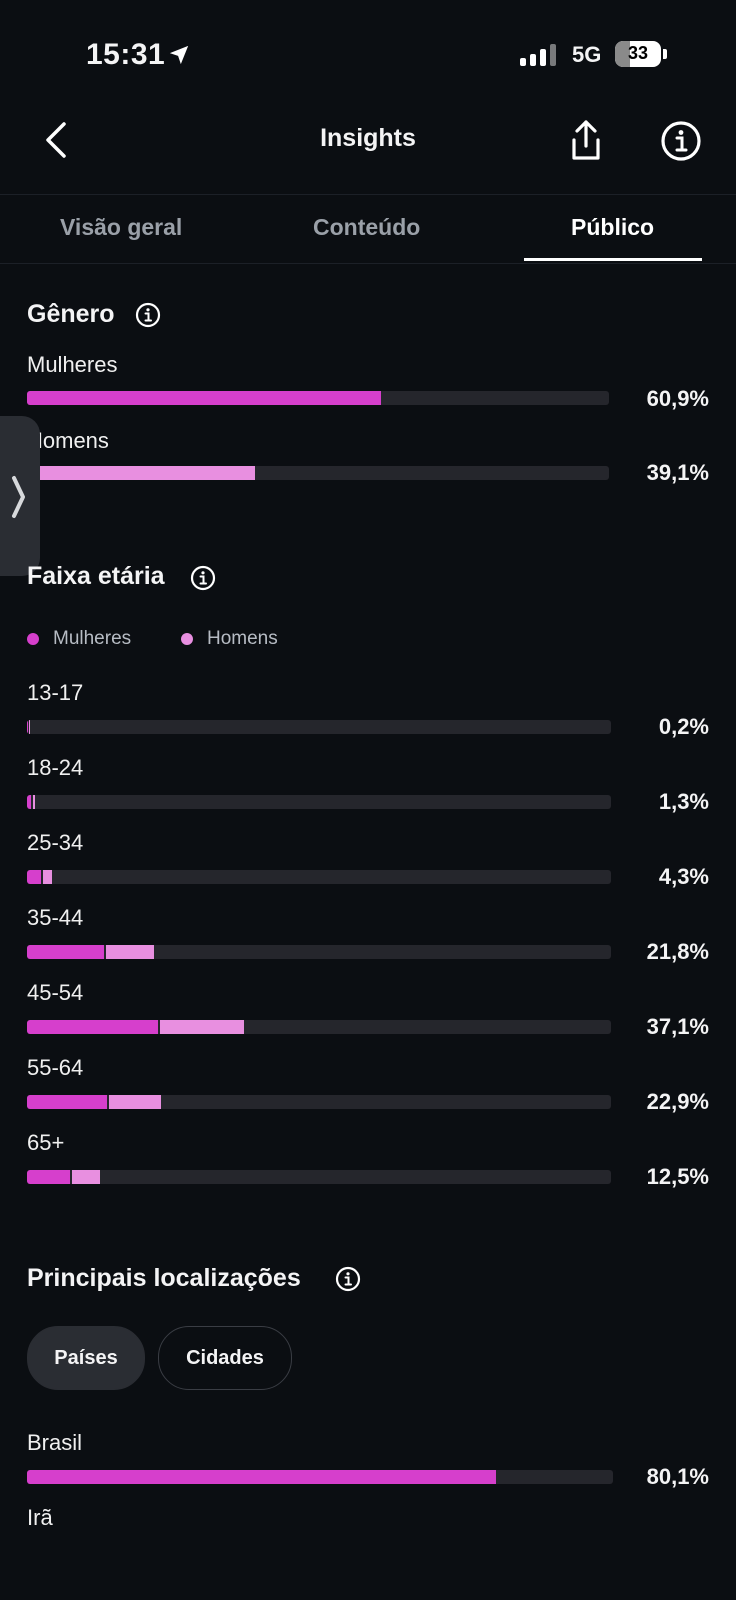 The width and height of the screenshot is (736, 1600). Describe the element at coordinates (203, 578) in the screenshot. I see `age-info-icon` at that location.